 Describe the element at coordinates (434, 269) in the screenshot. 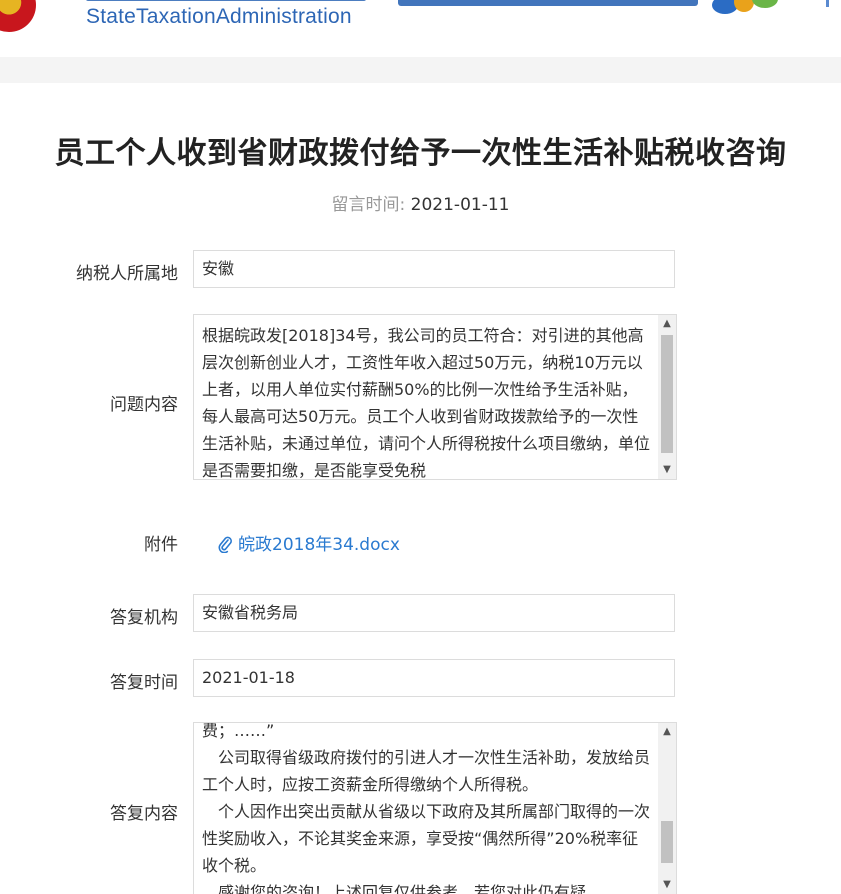

I see `location-field: 安徽` at that location.